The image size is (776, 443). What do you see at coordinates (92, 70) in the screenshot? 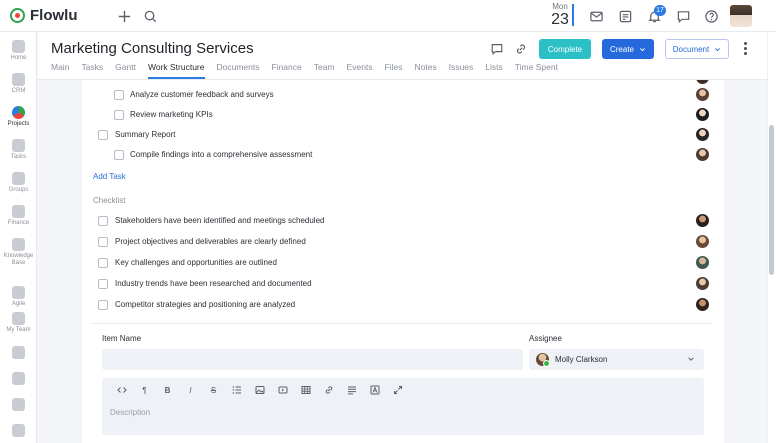
I see `tab-tasks: Tasks` at bounding box center [92, 70].